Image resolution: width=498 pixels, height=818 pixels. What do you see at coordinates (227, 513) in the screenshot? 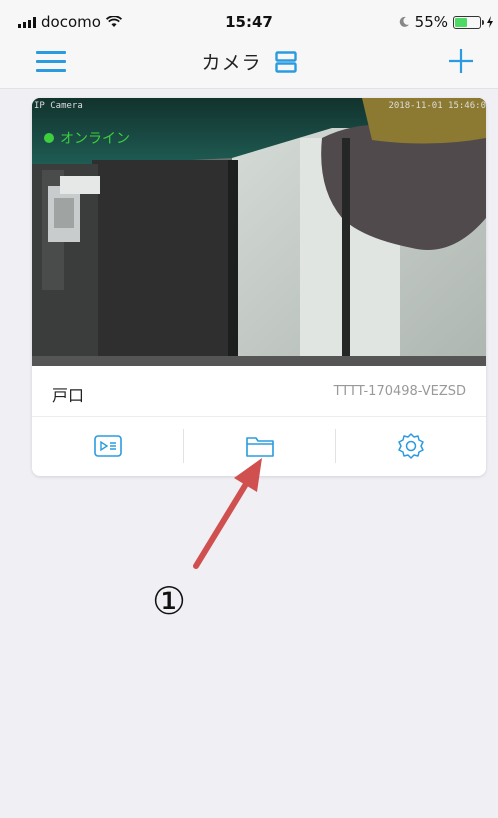
I see `annotation-arrow` at bounding box center [227, 513].